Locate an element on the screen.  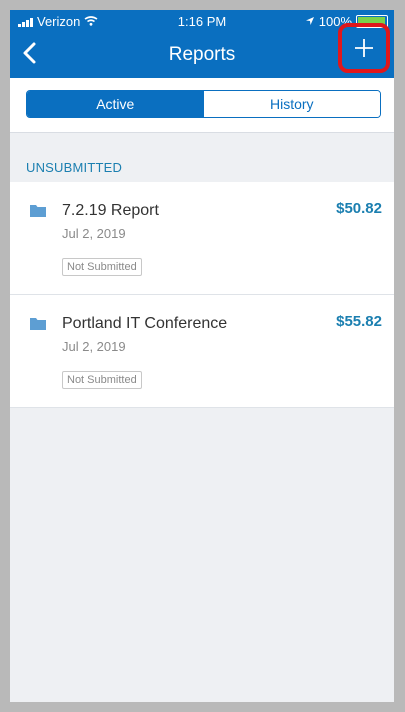
status-bar: Verizon 1:16 PM 100% is located at coordinates (202, 21).